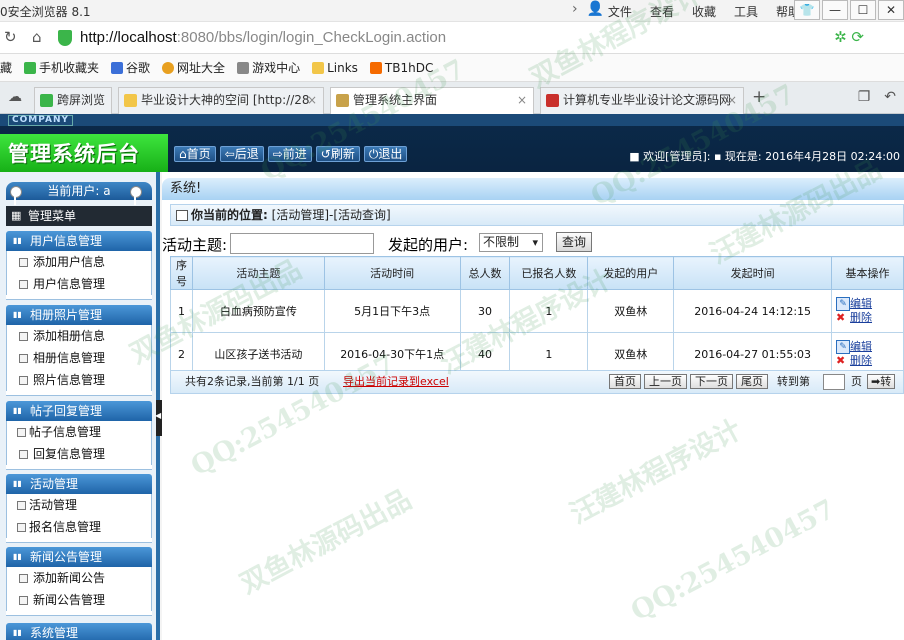 This screenshot has height=640, width=904. What do you see at coordinates (181, 311) in the screenshot?
I see `cell-index: 1` at bounding box center [181, 311].